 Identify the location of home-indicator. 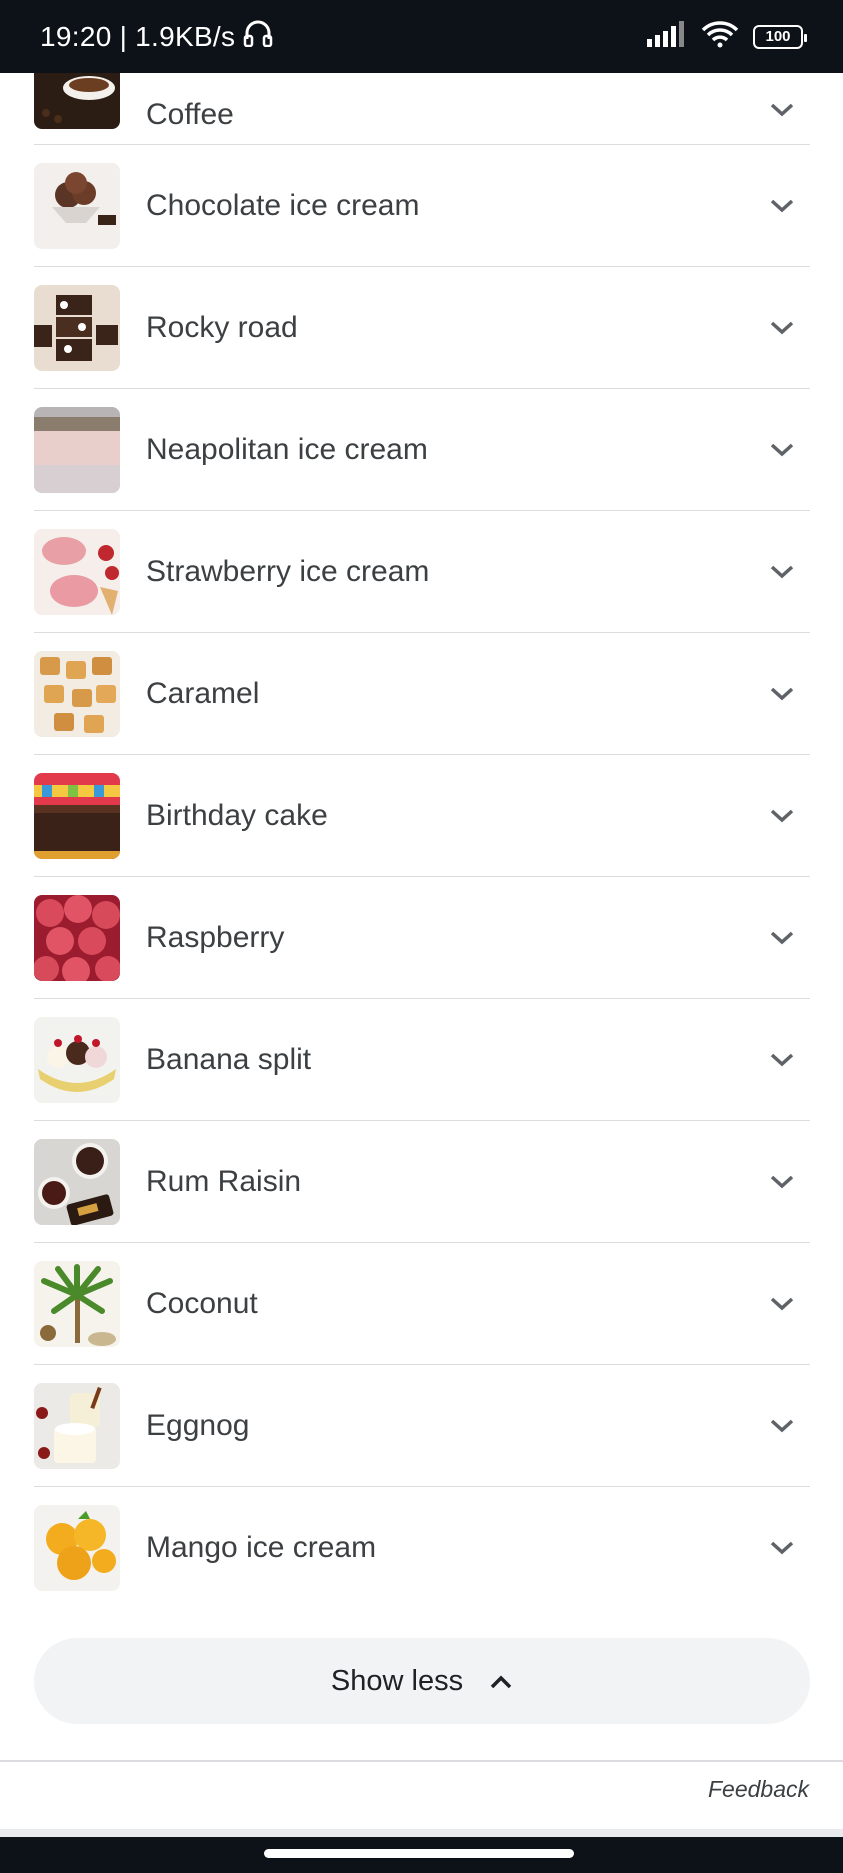
(419, 1853).